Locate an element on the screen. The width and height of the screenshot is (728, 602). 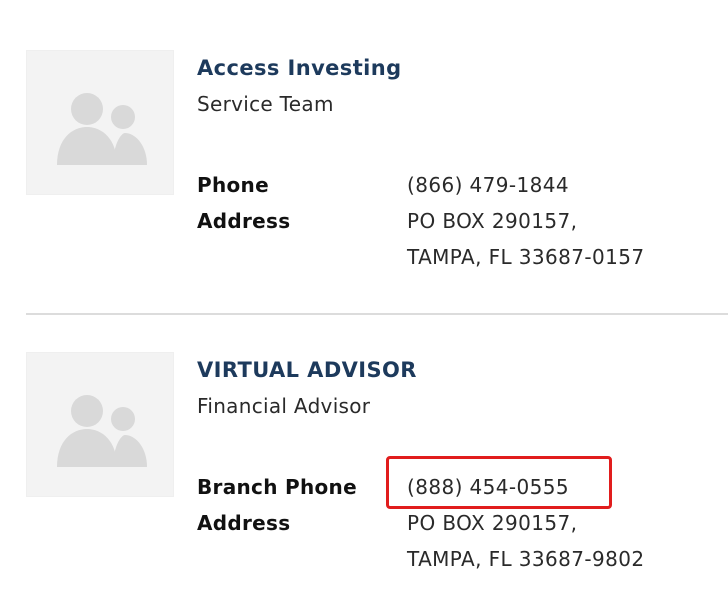
phone-label: Phone is located at coordinates (233, 185).